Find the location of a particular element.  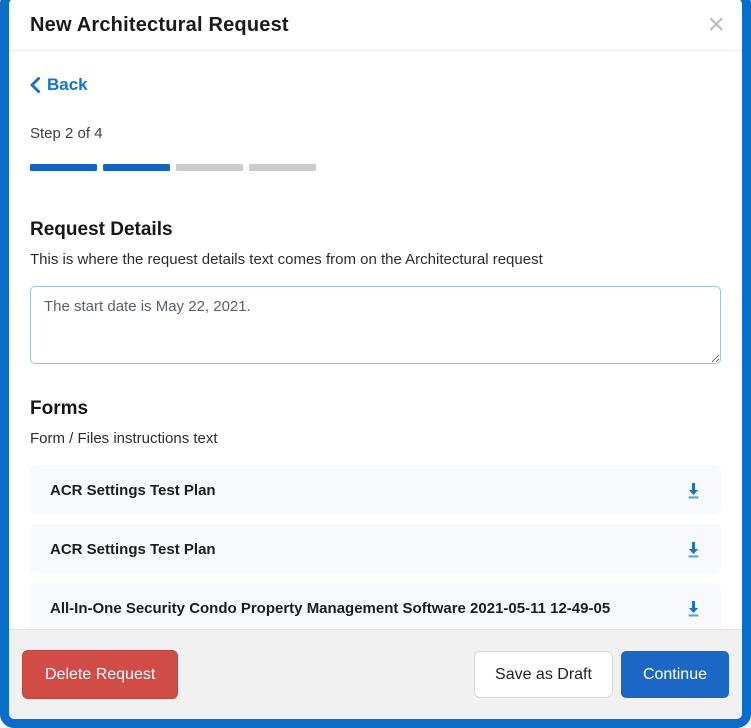

delete-request-button: Delete Request is located at coordinates (100, 674).